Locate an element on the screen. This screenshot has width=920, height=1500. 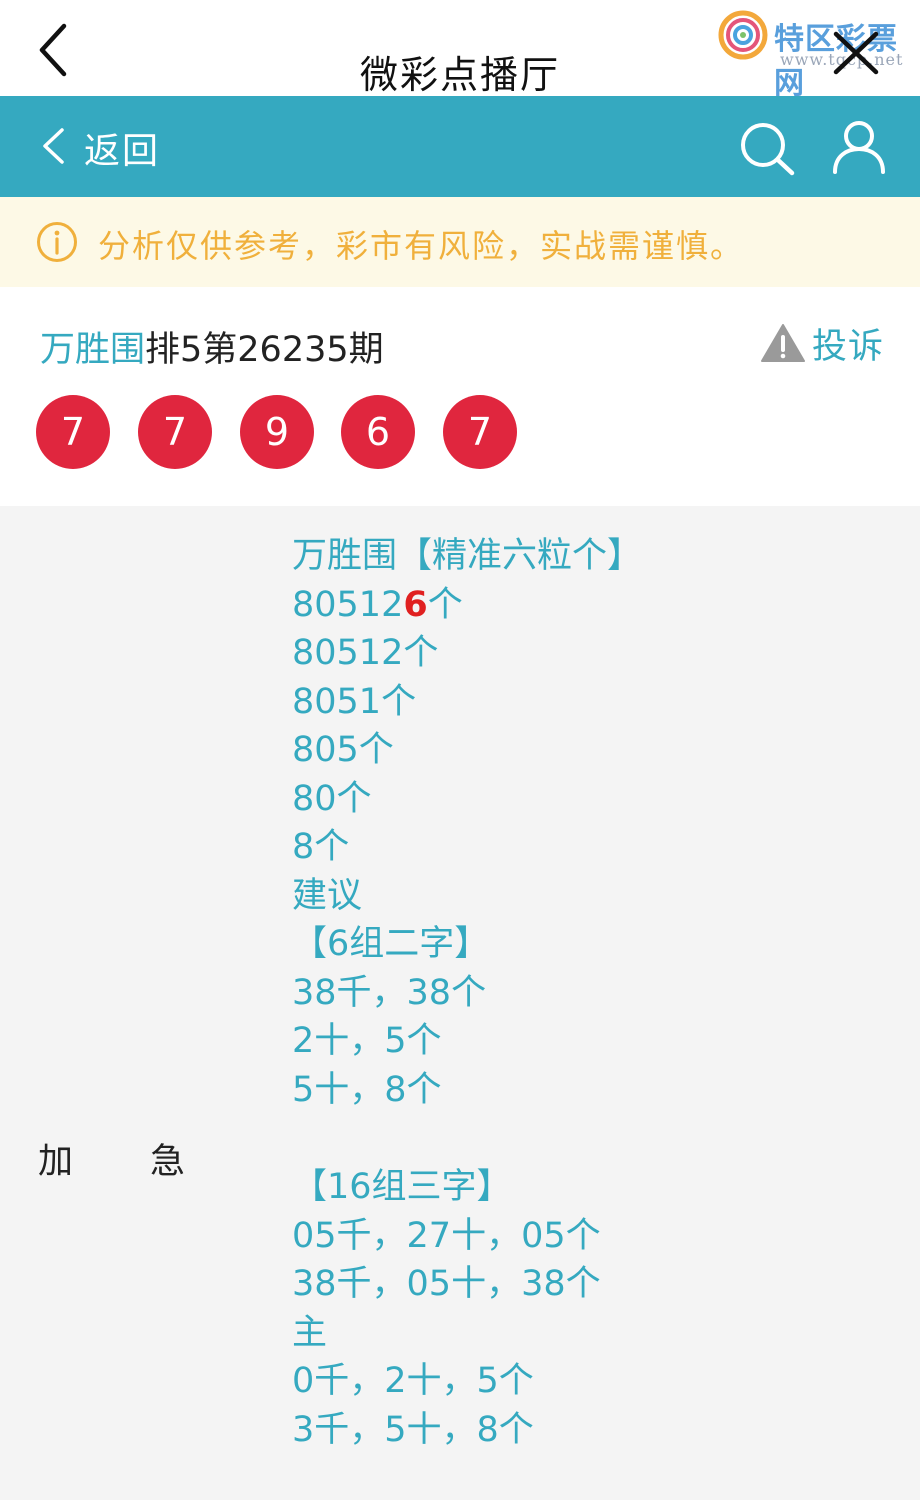
content-line: 38千，38个 is located at coordinates (389, 993).